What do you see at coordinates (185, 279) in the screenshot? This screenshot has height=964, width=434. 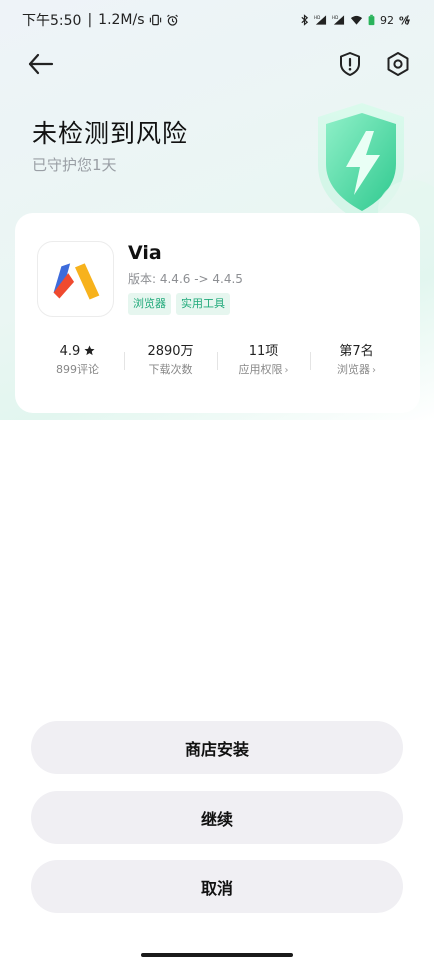 I see `app-version: 版本: 4.4.6 -> 4.4.5` at bounding box center [185, 279].